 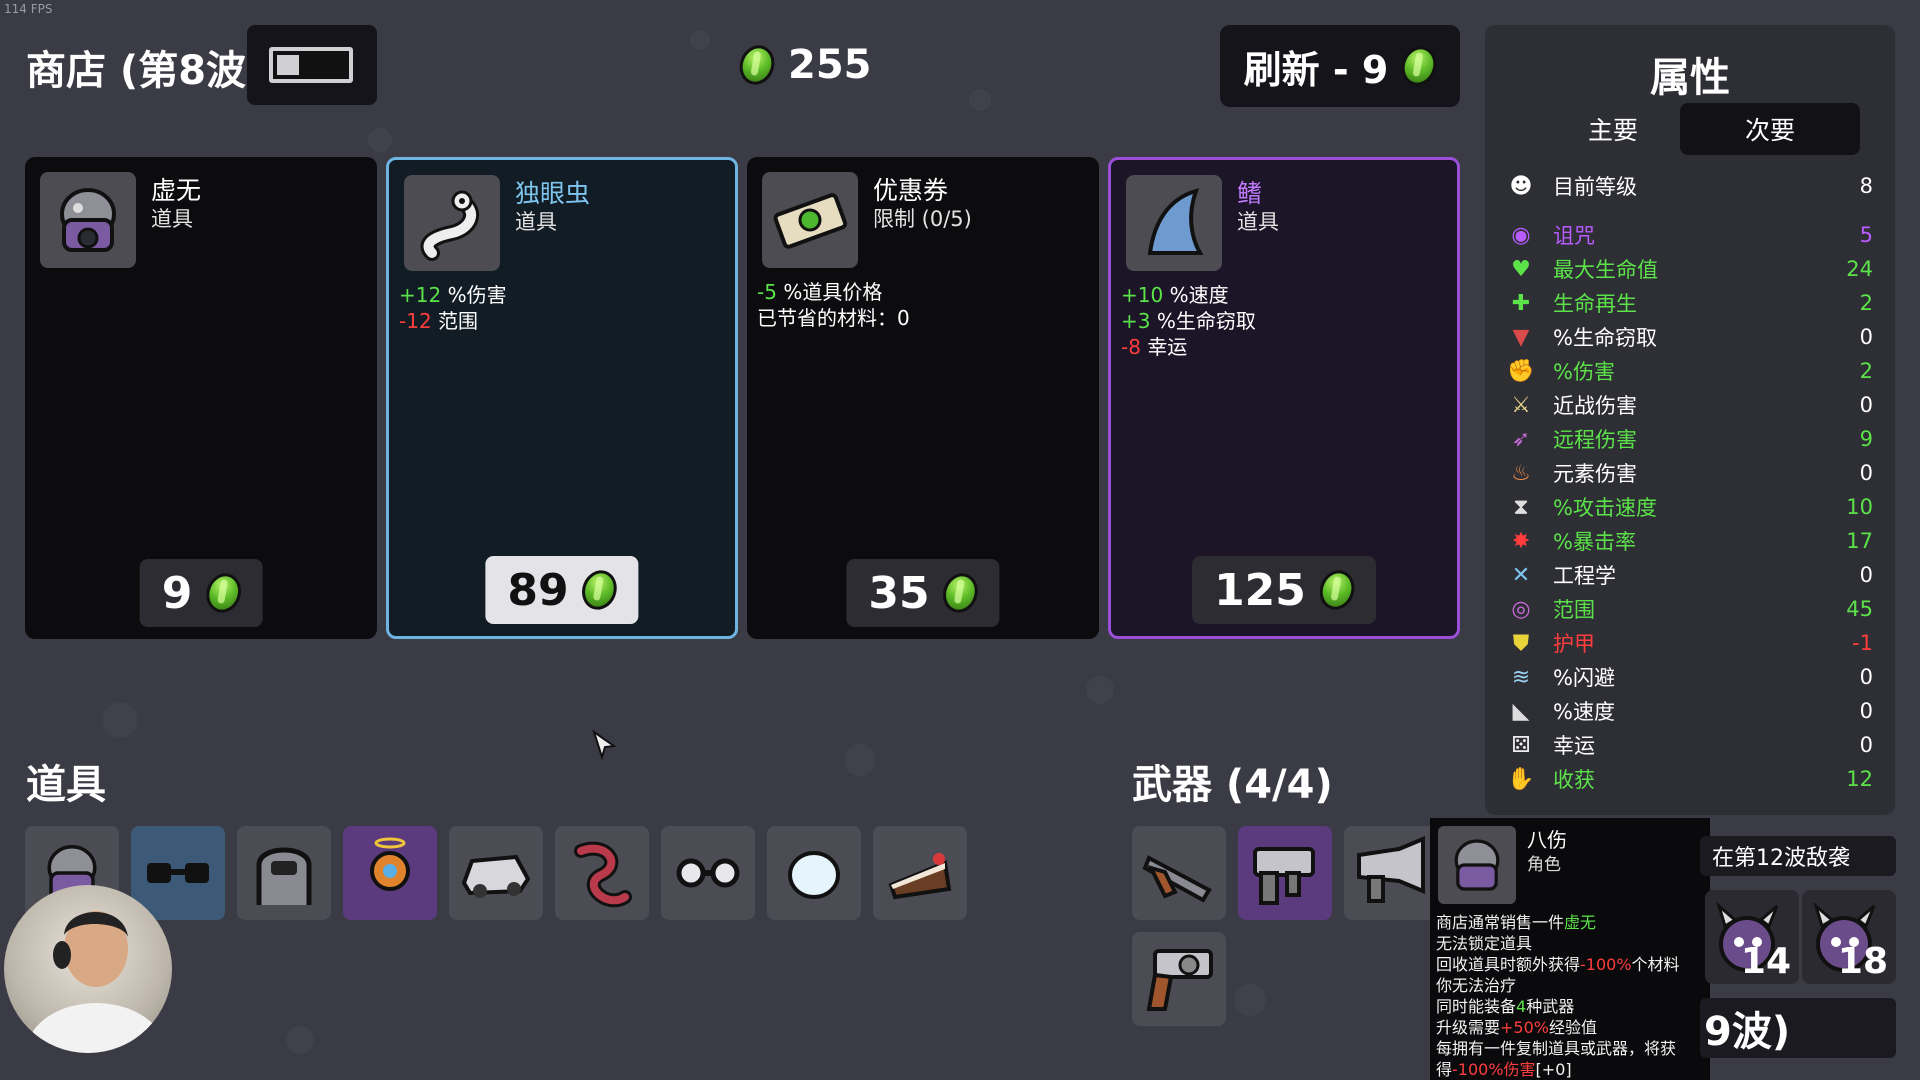 I want to click on buy-button: 35, so click(x=923, y=593).